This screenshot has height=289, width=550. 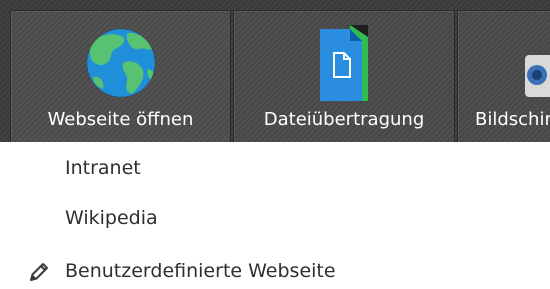 I want to click on pencil-icon, so click(x=39, y=272).